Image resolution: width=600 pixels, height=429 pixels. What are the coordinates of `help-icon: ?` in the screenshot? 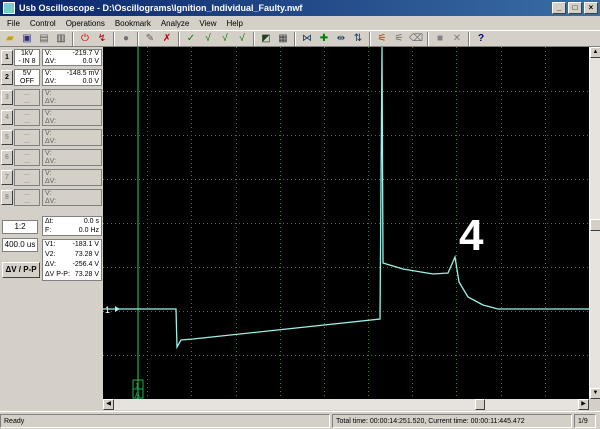 It's located at (481, 39).